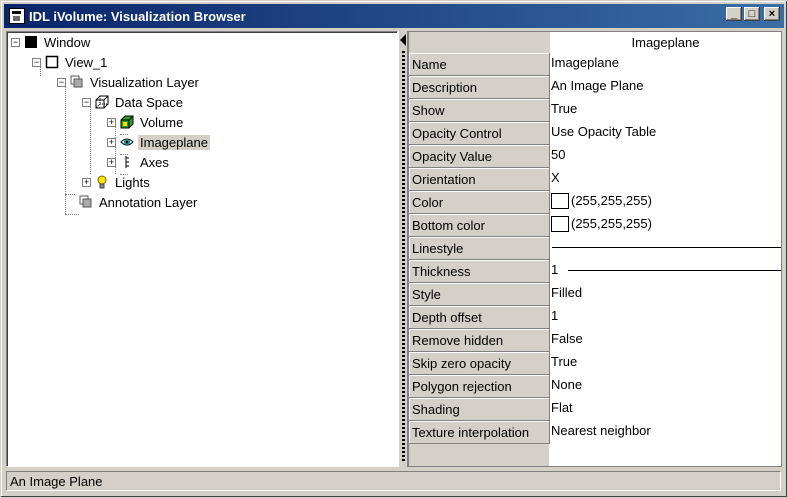  I want to click on property-row: Skip zero opacity True, so click(595, 363).